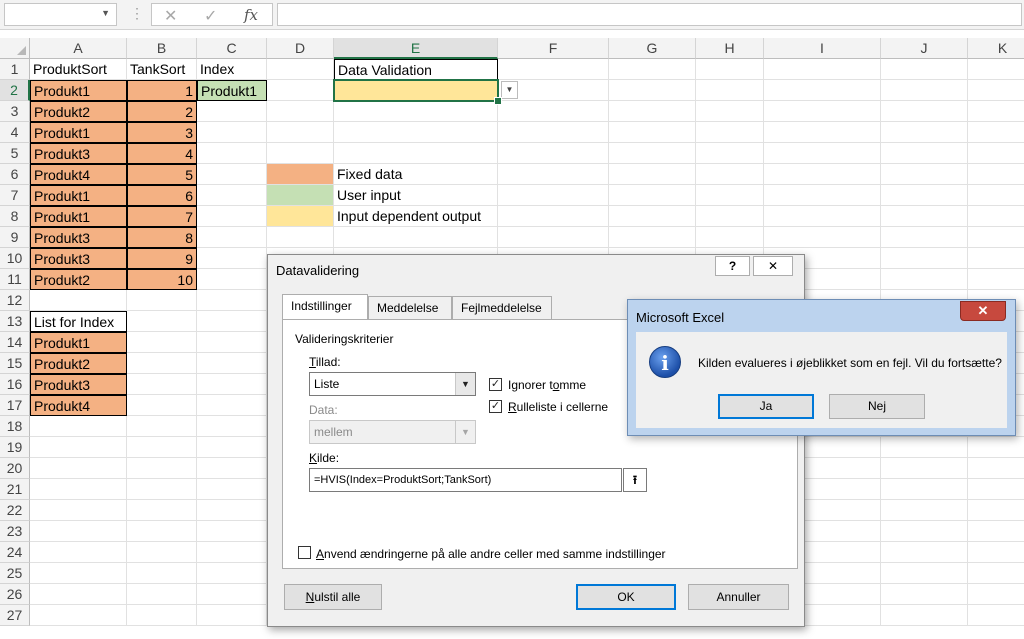 This screenshot has width=1024, height=639. What do you see at coordinates (495, 384) in the screenshot?
I see `ignore-blank-checkbox: ✓` at bounding box center [495, 384].